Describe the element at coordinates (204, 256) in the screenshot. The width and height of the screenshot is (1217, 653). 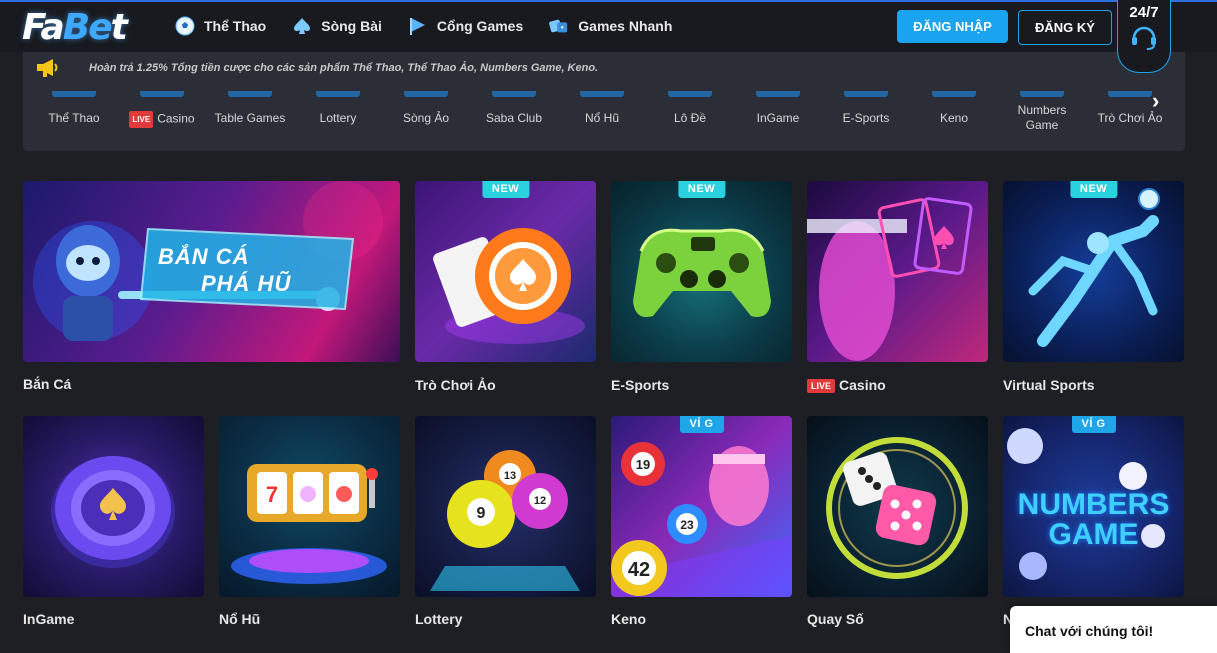
I see `ban-ca-banner-line1: BẮN CÁ` at that location.